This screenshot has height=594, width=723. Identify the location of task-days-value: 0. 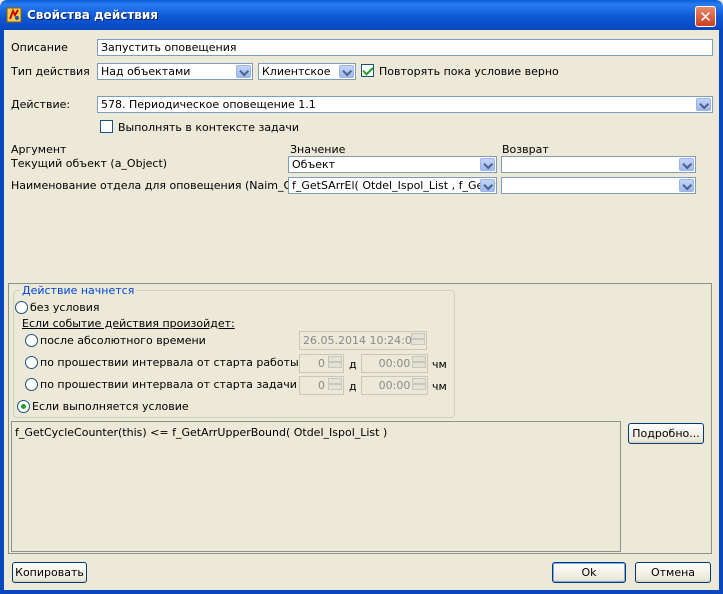
(321, 385).